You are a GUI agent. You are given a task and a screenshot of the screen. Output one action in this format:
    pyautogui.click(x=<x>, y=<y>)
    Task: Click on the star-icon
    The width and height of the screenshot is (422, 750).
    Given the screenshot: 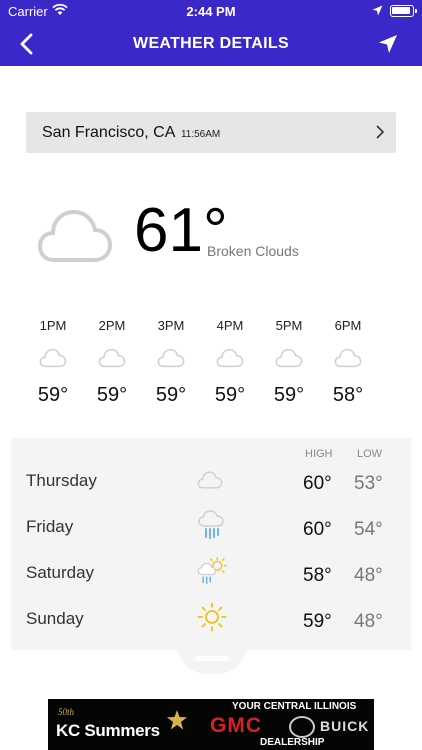 What is the action you would take?
    pyautogui.click(x=177, y=720)
    